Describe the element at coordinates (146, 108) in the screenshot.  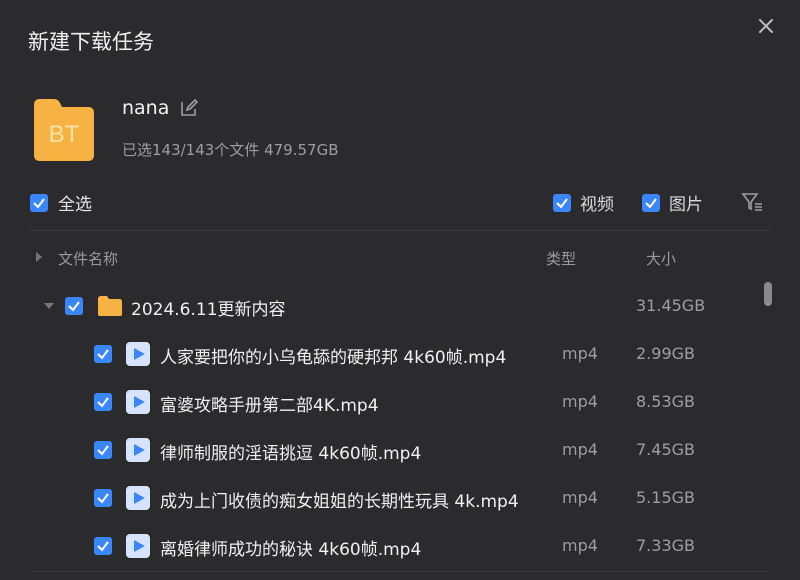
I see `task-name: nana` at that location.